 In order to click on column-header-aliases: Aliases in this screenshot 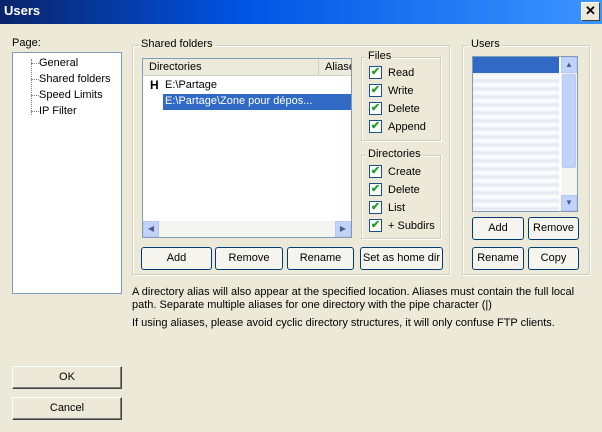, I will do `click(335, 67)`.